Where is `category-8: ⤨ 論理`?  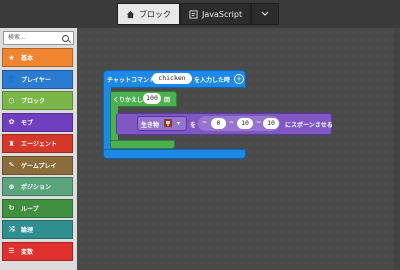
category-8: ⤨ 論理 is located at coordinates (37, 229).